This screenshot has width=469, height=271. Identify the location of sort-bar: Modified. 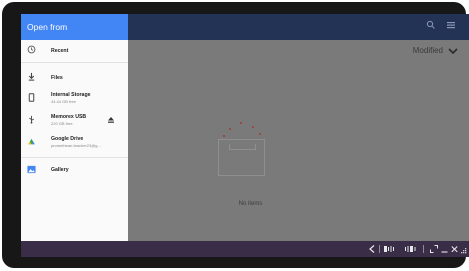
(298, 51).